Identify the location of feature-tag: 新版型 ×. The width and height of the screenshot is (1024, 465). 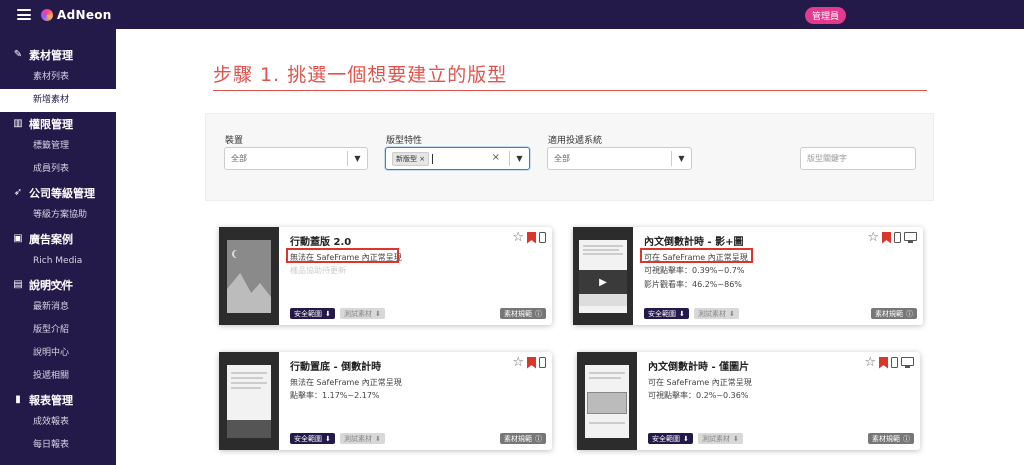
(411, 158).